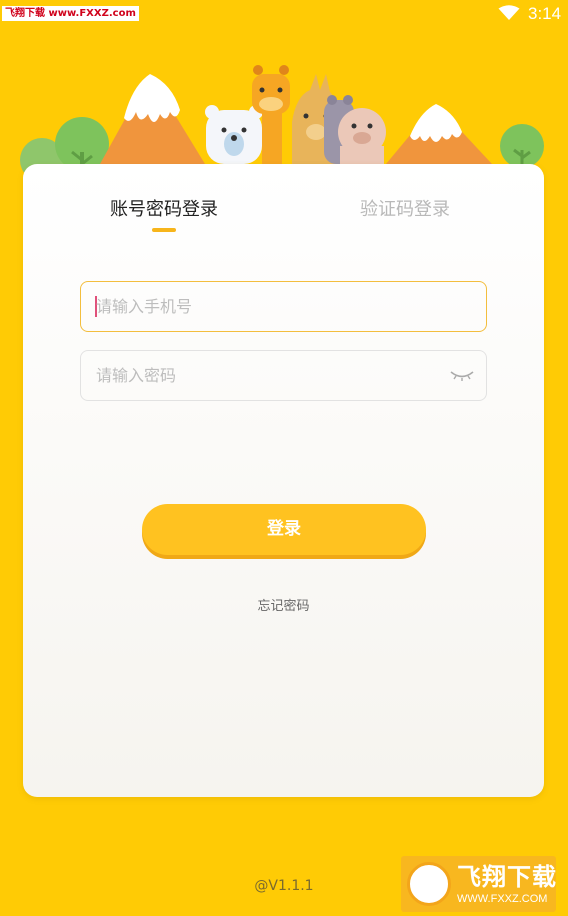 Image resolution: width=568 pixels, height=916 pixels. What do you see at coordinates (283, 306) in the screenshot?
I see `phone-input: 请输入手机号` at bounding box center [283, 306].